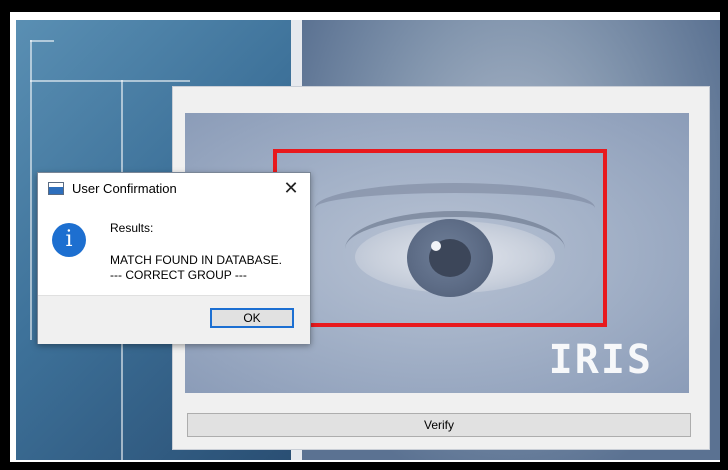 This screenshot has height=470, width=728. What do you see at coordinates (600, 360) in the screenshot?
I see `iris-watermark: IRIS` at bounding box center [600, 360].